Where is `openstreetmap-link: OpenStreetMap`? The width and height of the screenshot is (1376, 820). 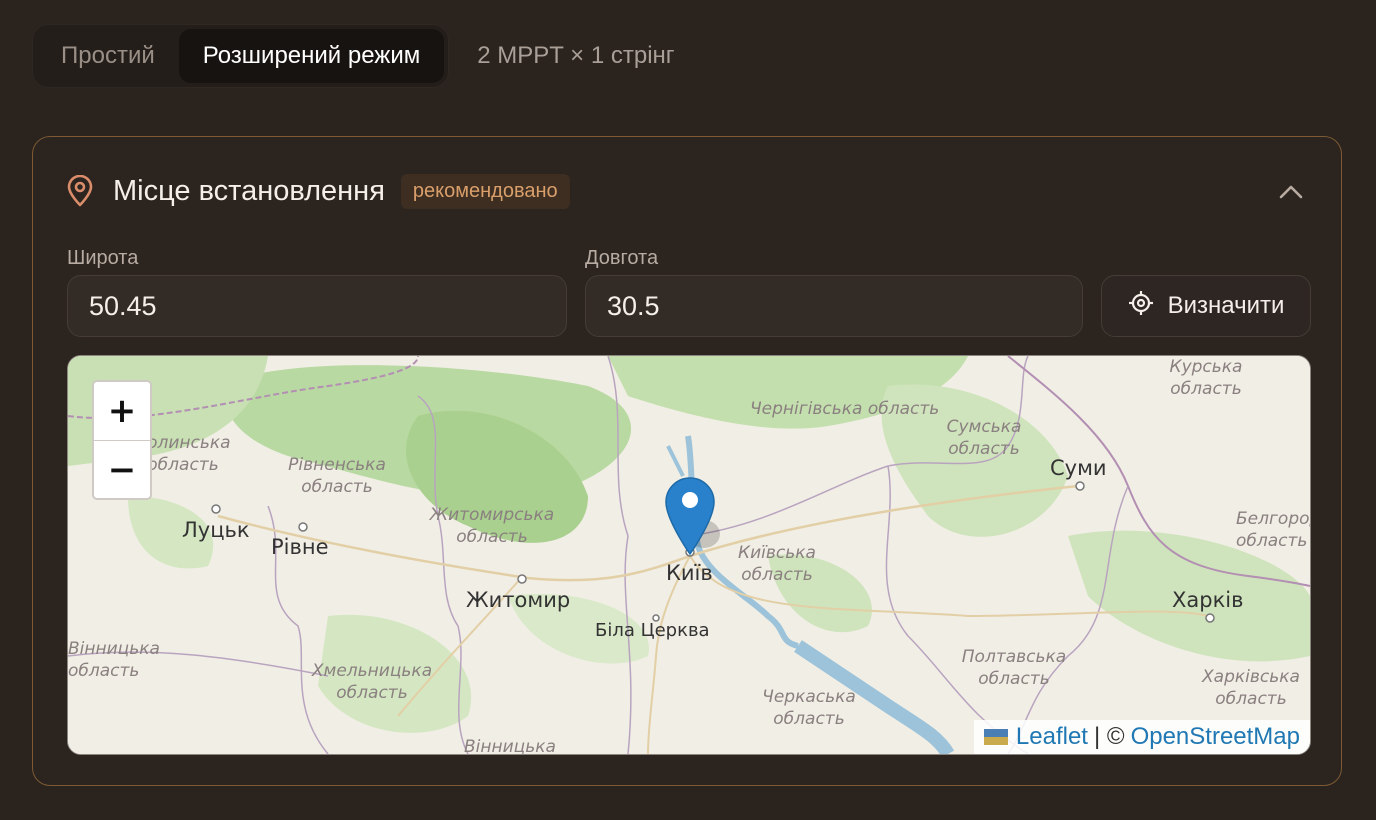 openstreetmap-link: OpenStreetMap is located at coordinates (1215, 737).